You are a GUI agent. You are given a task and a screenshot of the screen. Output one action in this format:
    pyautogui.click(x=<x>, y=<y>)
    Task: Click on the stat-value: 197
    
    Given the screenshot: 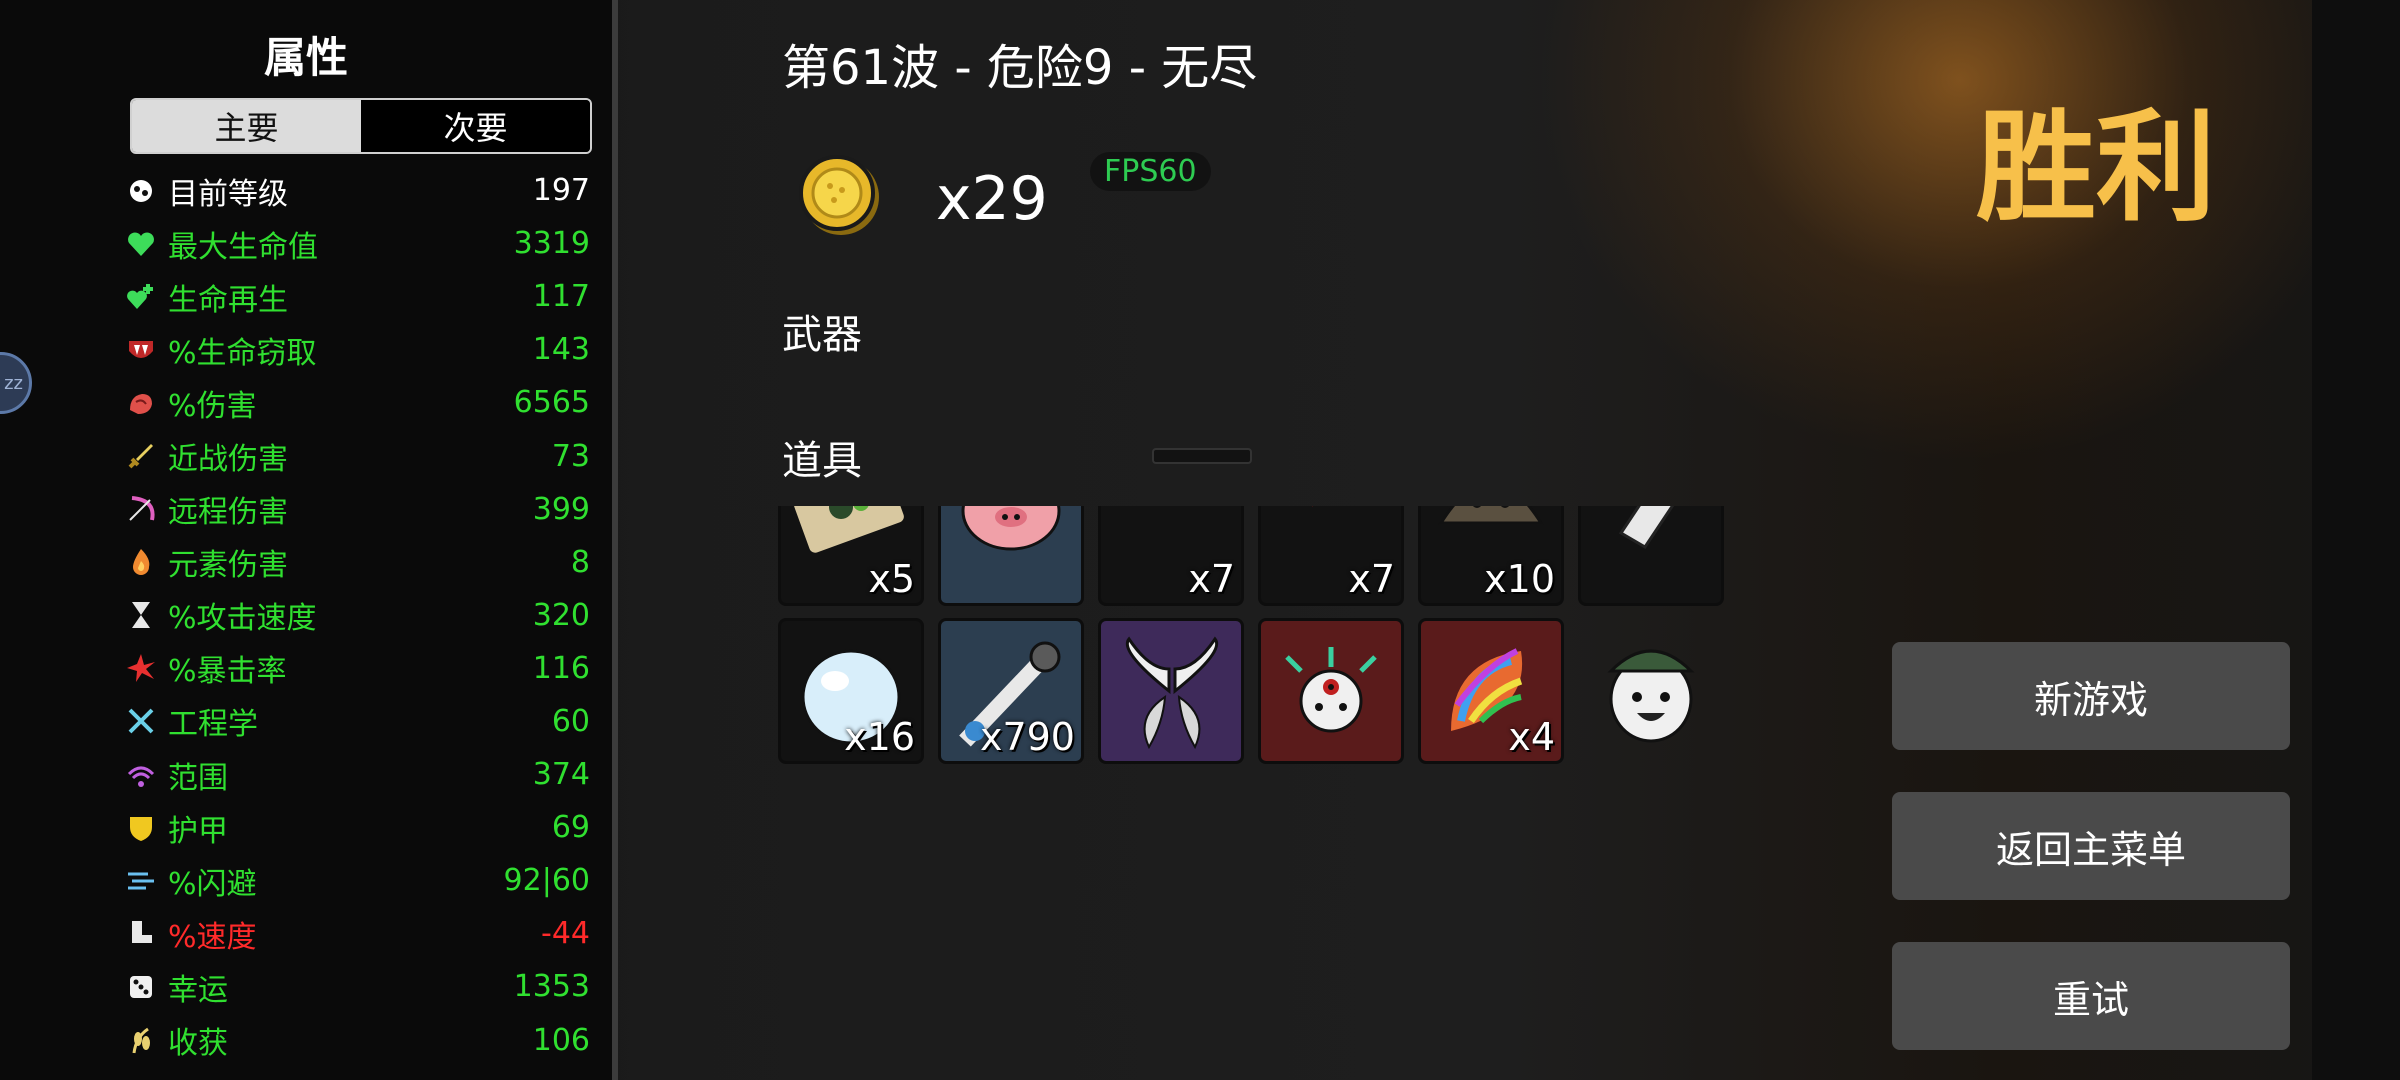 What is the action you would take?
    pyautogui.click(x=561, y=191)
    